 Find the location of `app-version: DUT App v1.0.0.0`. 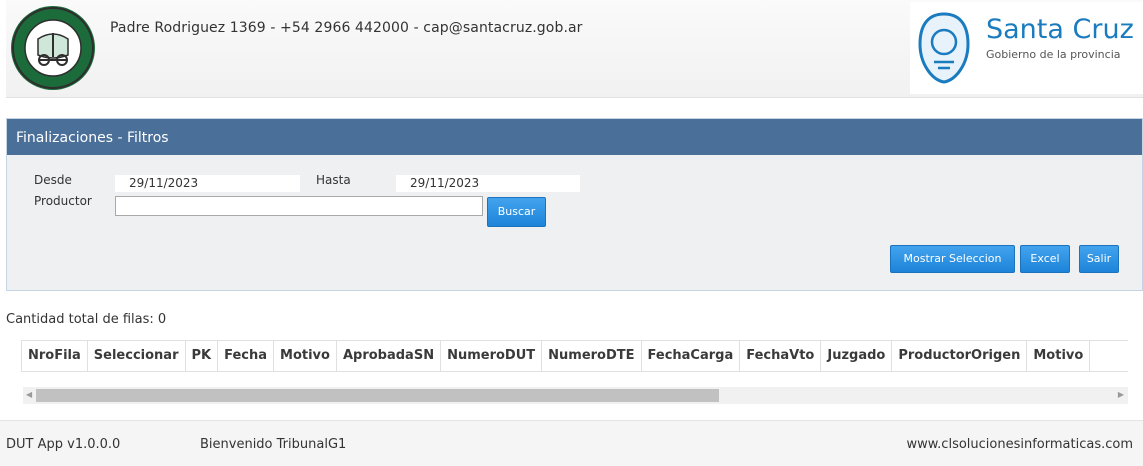

app-version: DUT App v1.0.0.0 is located at coordinates (63, 444).